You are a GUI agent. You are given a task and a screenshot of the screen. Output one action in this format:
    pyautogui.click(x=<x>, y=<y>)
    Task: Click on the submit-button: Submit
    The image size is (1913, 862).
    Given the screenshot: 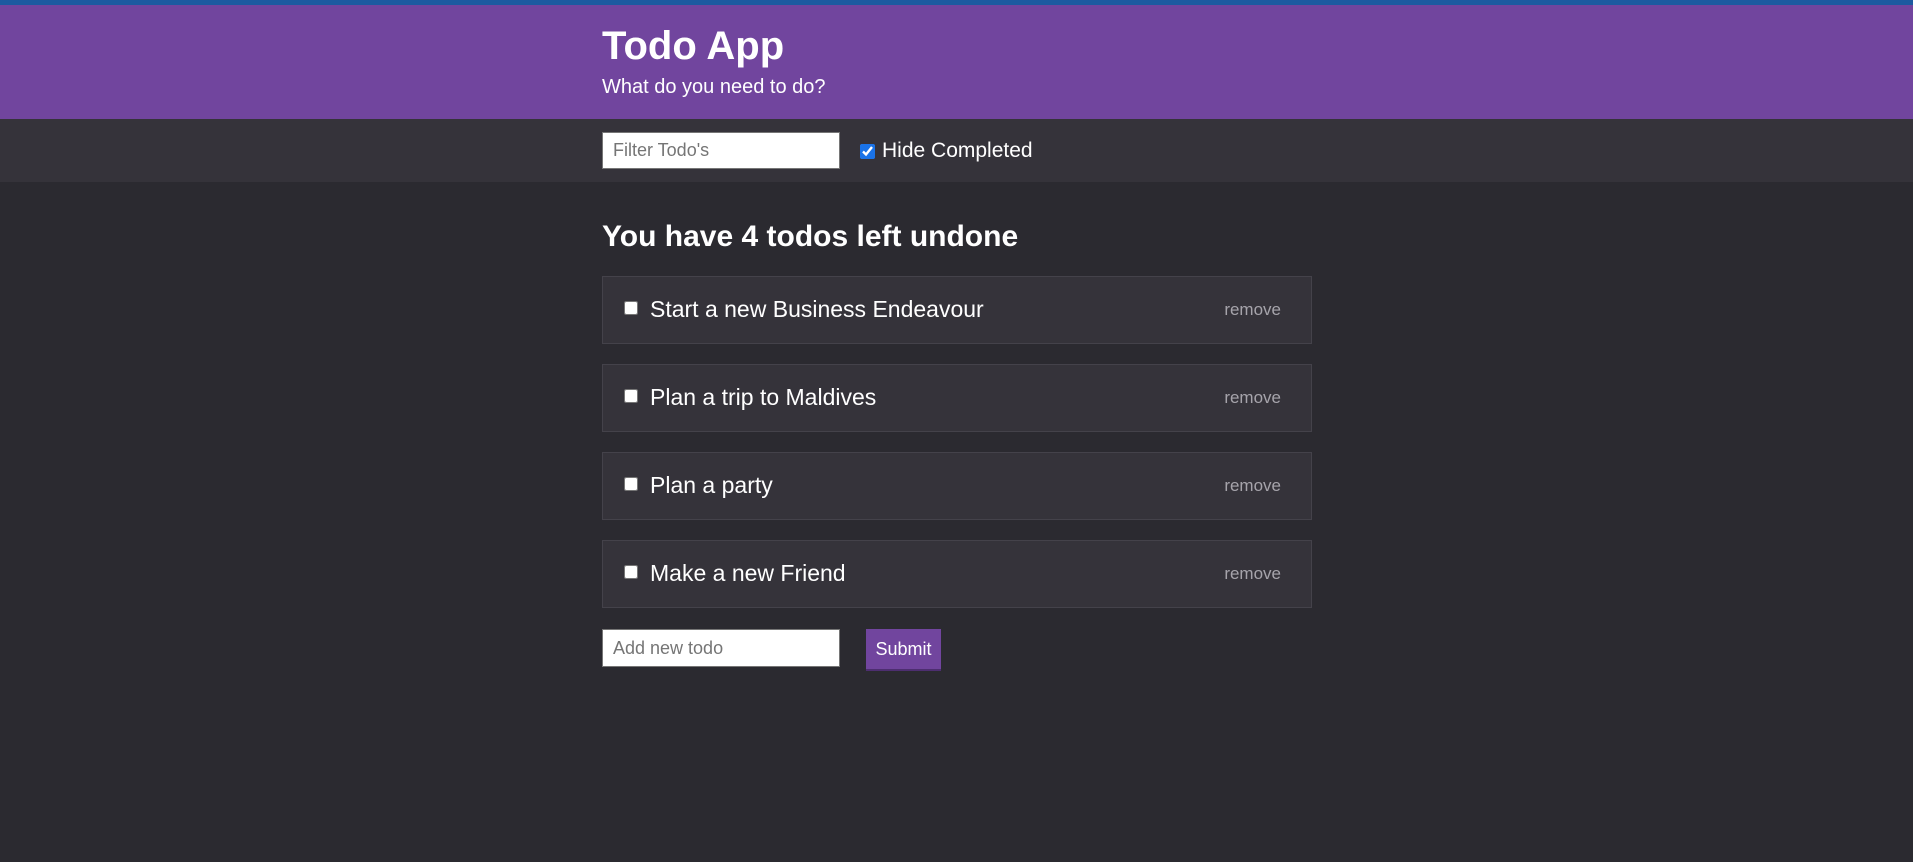 What is the action you would take?
    pyautogui.click(x=903, y=650)
    